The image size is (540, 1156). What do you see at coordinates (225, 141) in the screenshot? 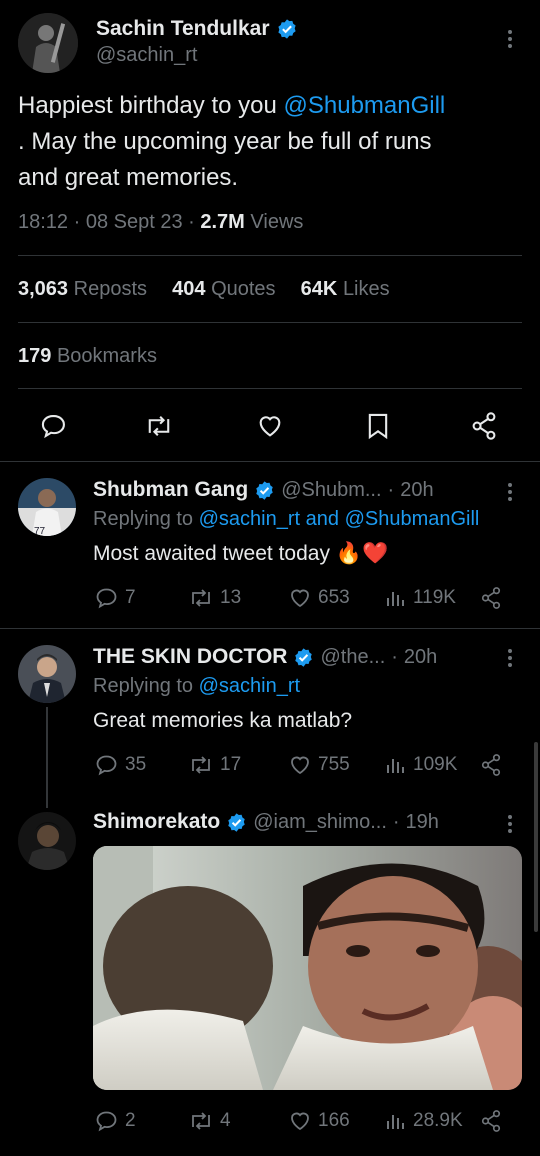
I see `tweet-text-line2: . May the upcoming year be full of runs` at bounding box center [225, 141].